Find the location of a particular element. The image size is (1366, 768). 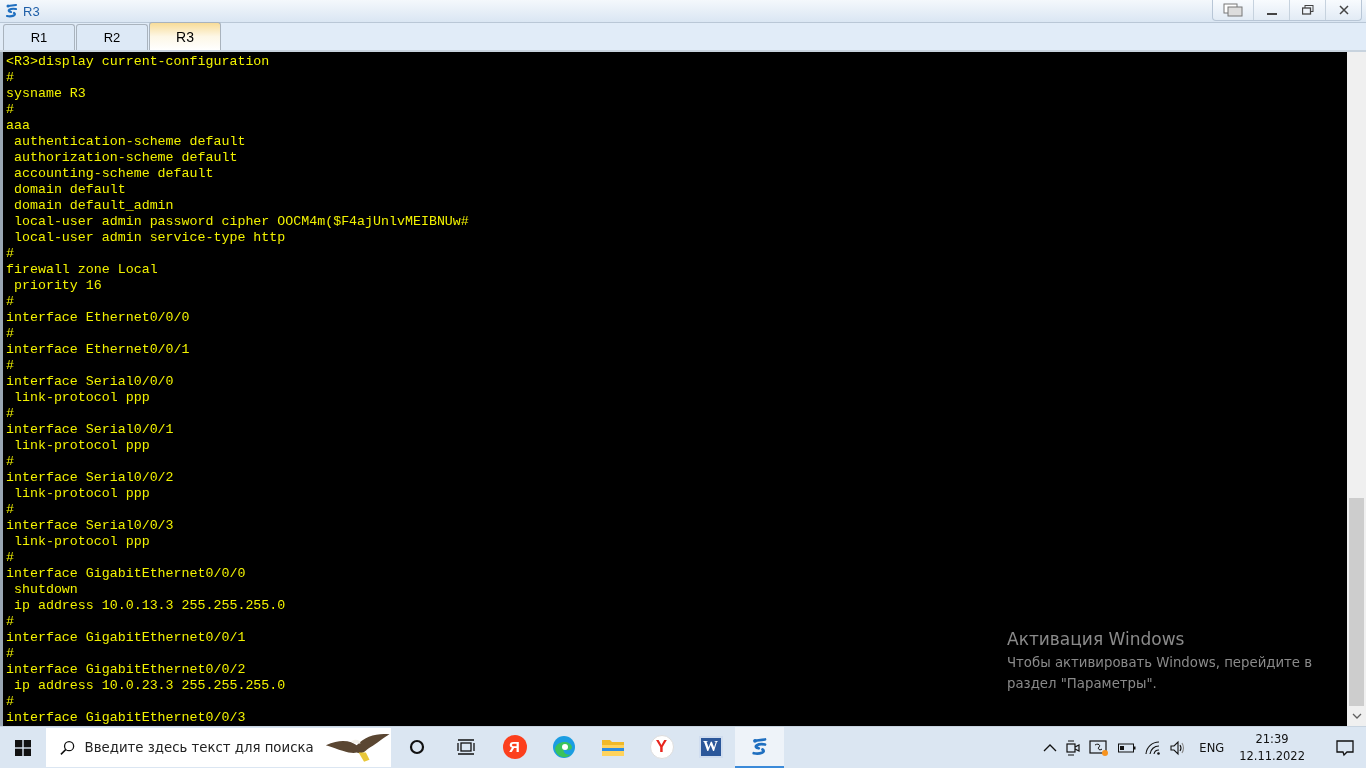

terminal-line: interface GigabitEthernet0/0/2 is located at coordinates (126, 670).